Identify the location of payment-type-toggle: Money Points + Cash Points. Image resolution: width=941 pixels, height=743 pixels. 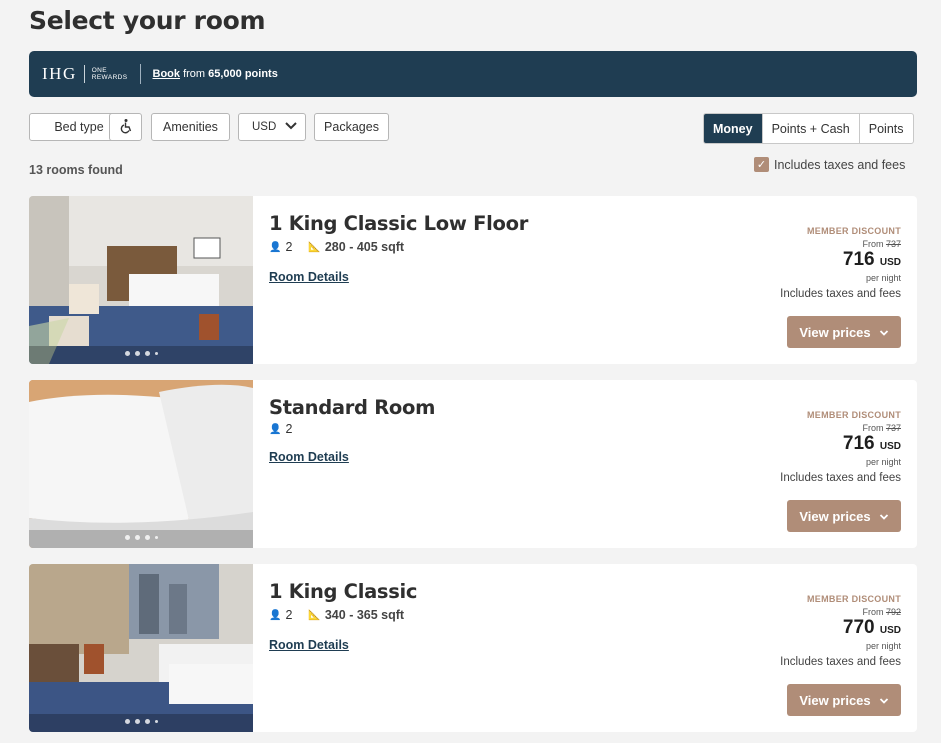
(808, 128).